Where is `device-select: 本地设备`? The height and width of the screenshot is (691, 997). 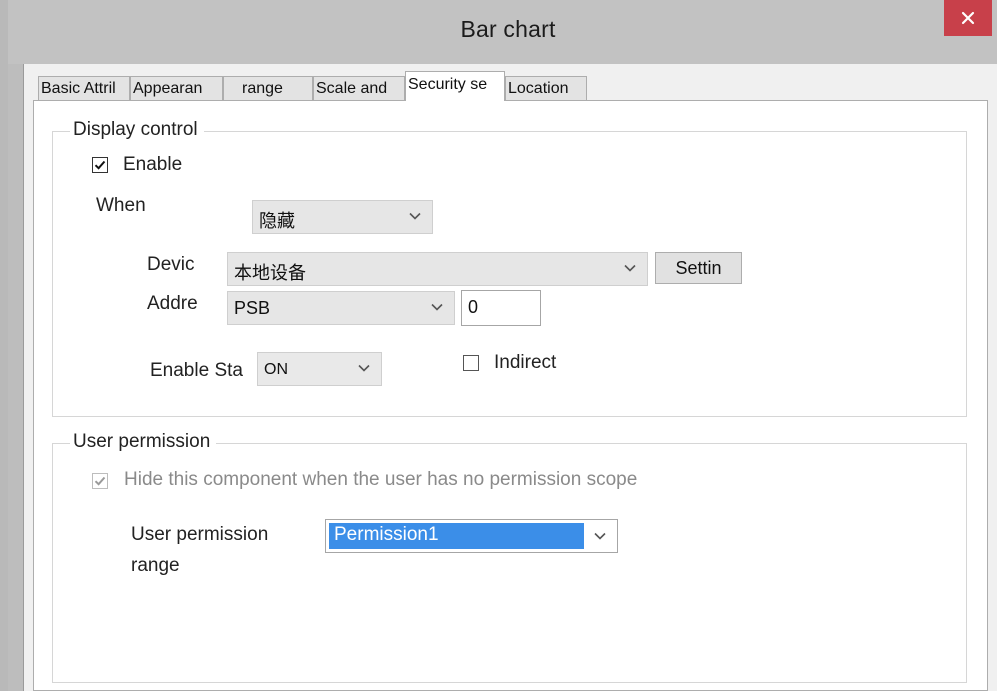
device-select: 本地设备 is located at coordinates (437, 269).